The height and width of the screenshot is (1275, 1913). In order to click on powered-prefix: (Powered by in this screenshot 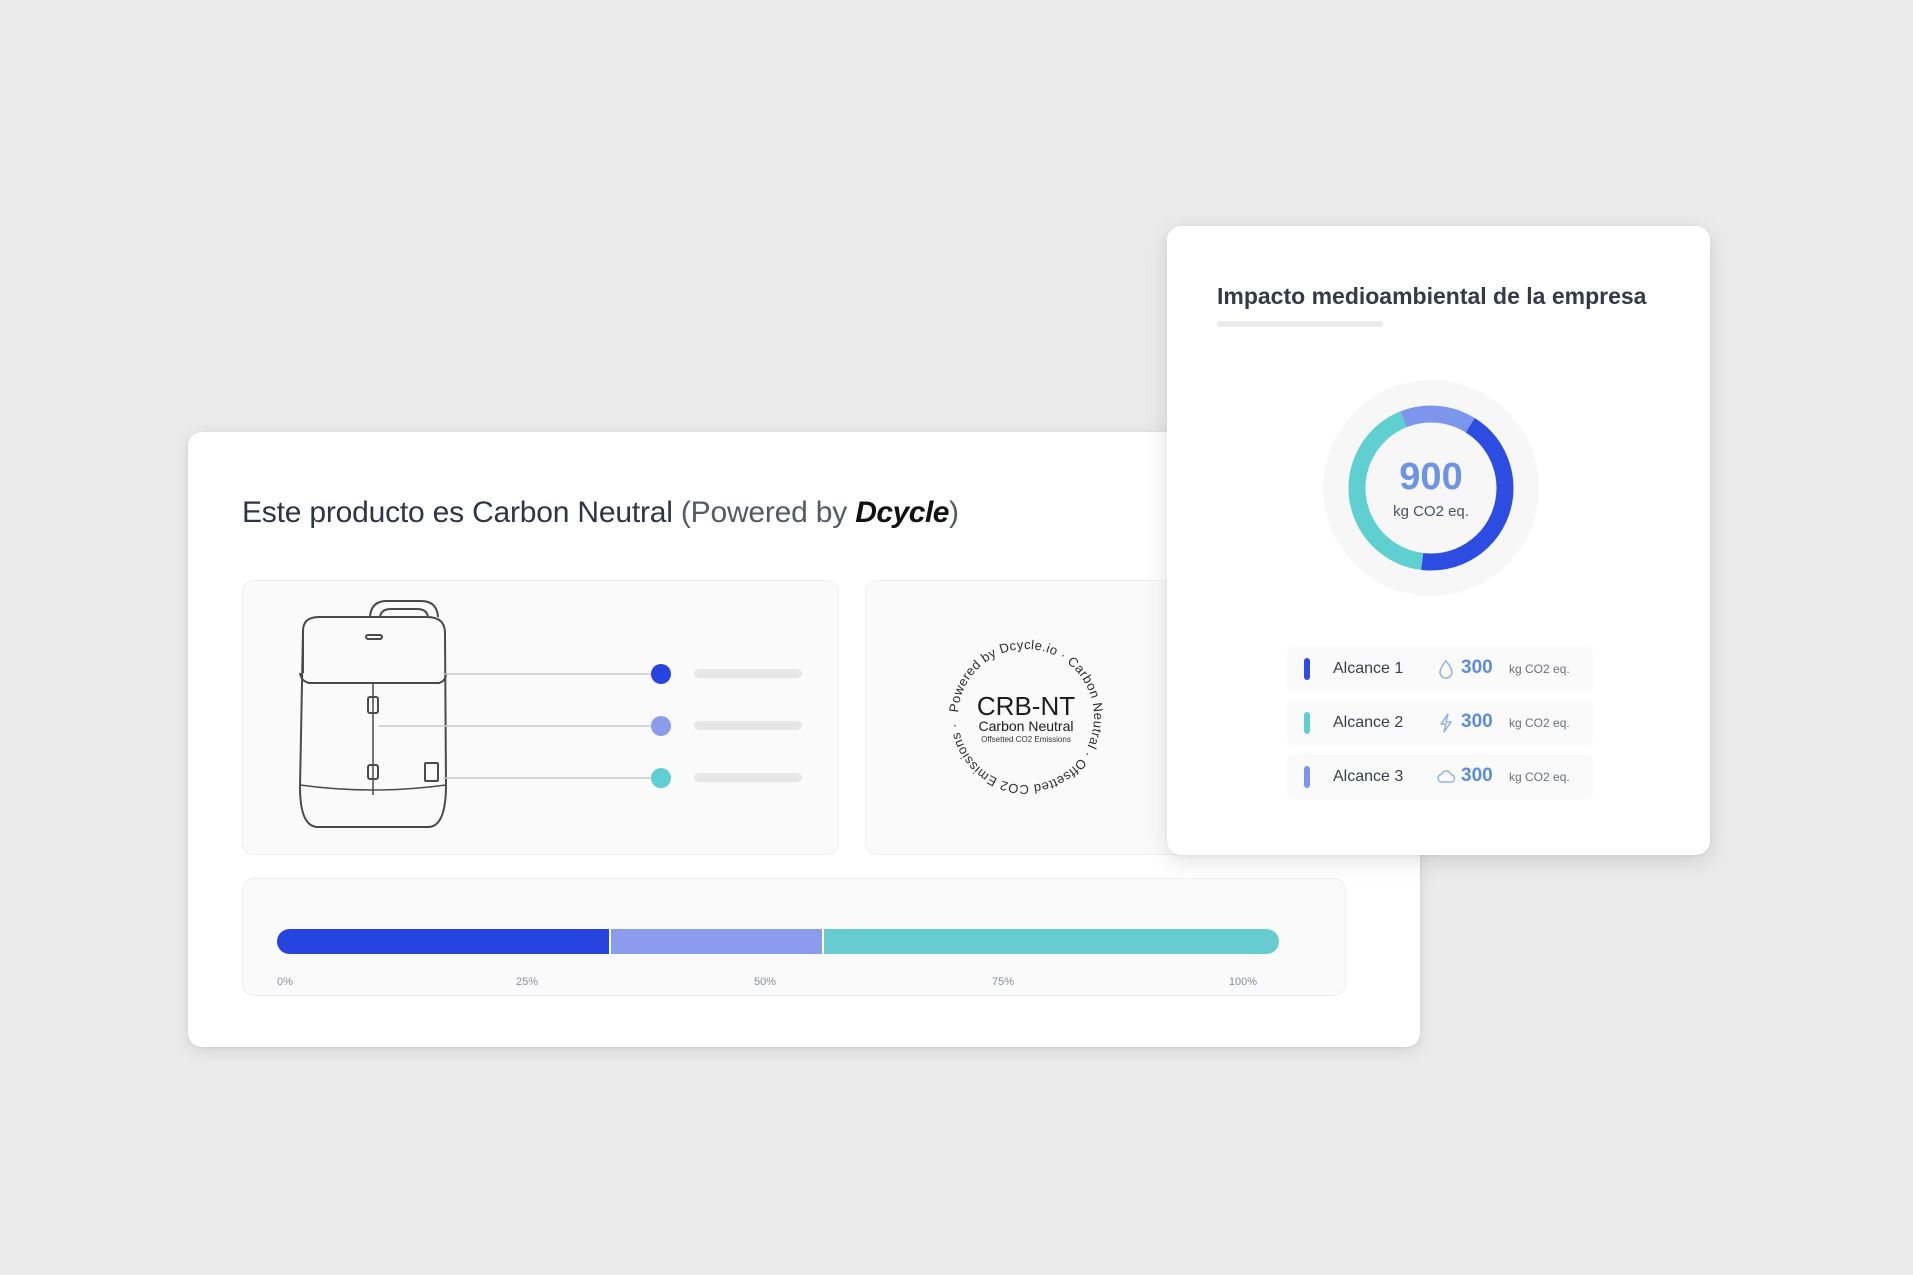, I will do `click(768, 512)`.